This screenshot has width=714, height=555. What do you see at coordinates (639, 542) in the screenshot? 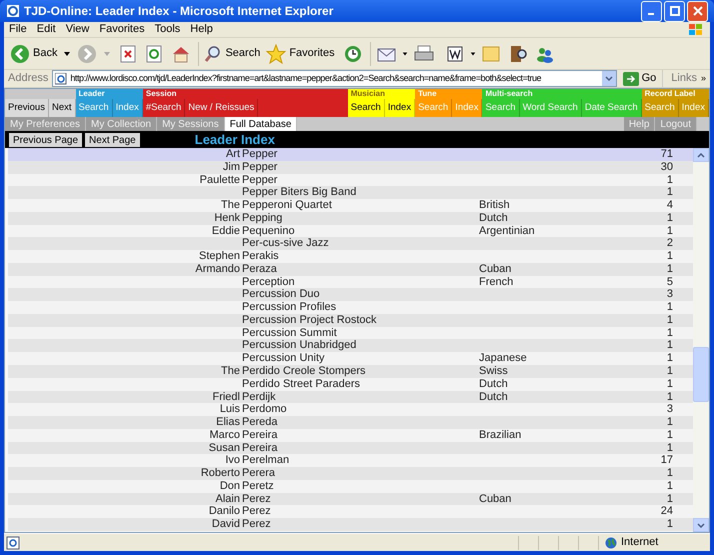
I see `security-zone-label: Internet` at bounding box center [639, 542].